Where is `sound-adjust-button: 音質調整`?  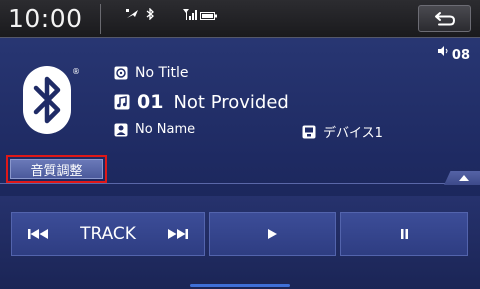
sound-adjust-button: 音質調整 is located at coordinates (56, 169).